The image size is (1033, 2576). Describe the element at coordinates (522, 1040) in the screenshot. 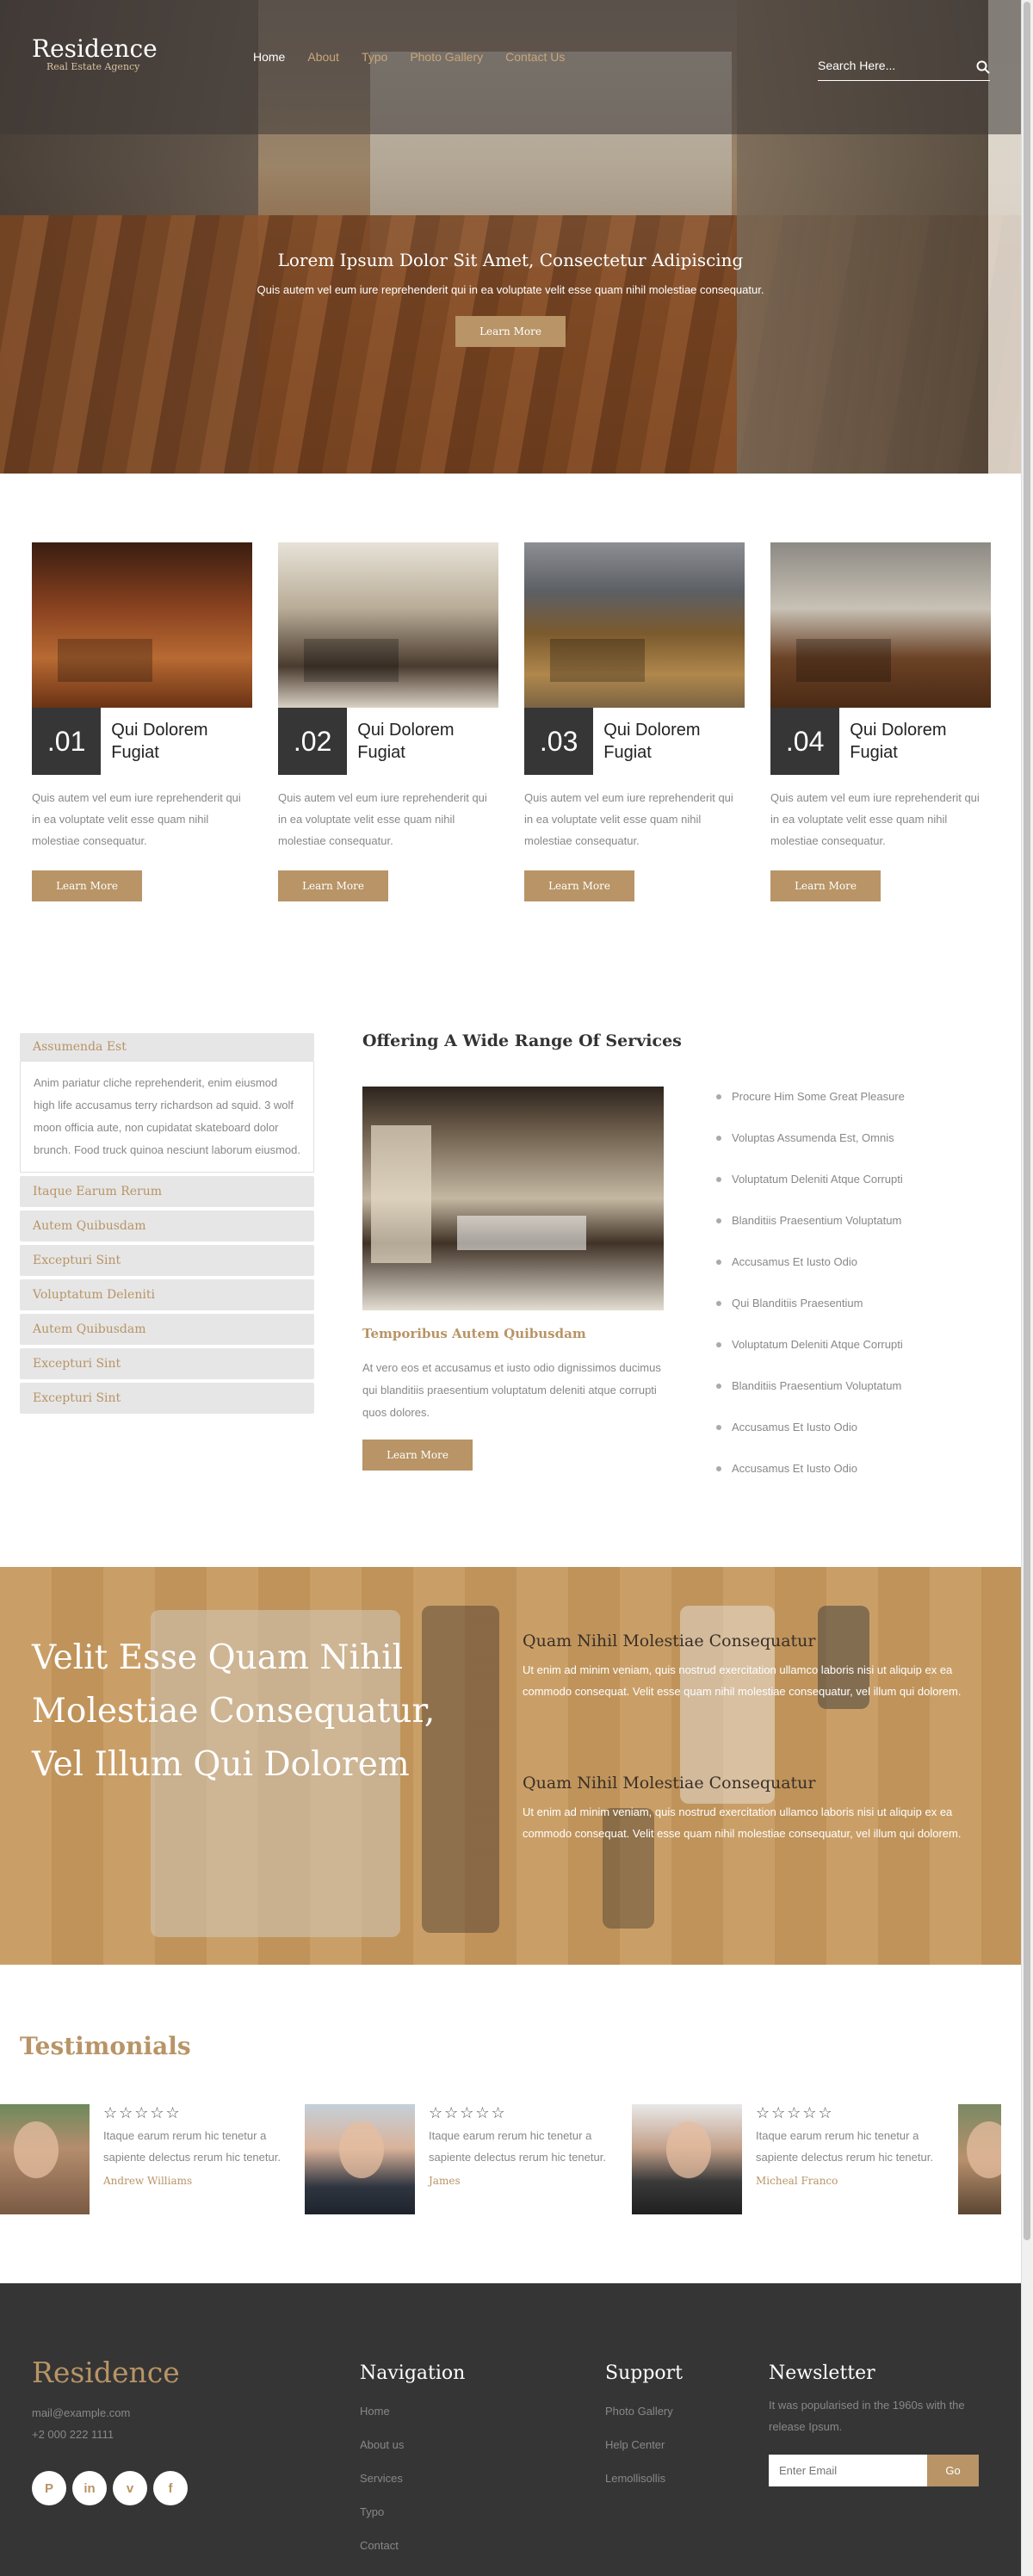

I see `services-title: Offering A Wide Range Of Services` at that location.